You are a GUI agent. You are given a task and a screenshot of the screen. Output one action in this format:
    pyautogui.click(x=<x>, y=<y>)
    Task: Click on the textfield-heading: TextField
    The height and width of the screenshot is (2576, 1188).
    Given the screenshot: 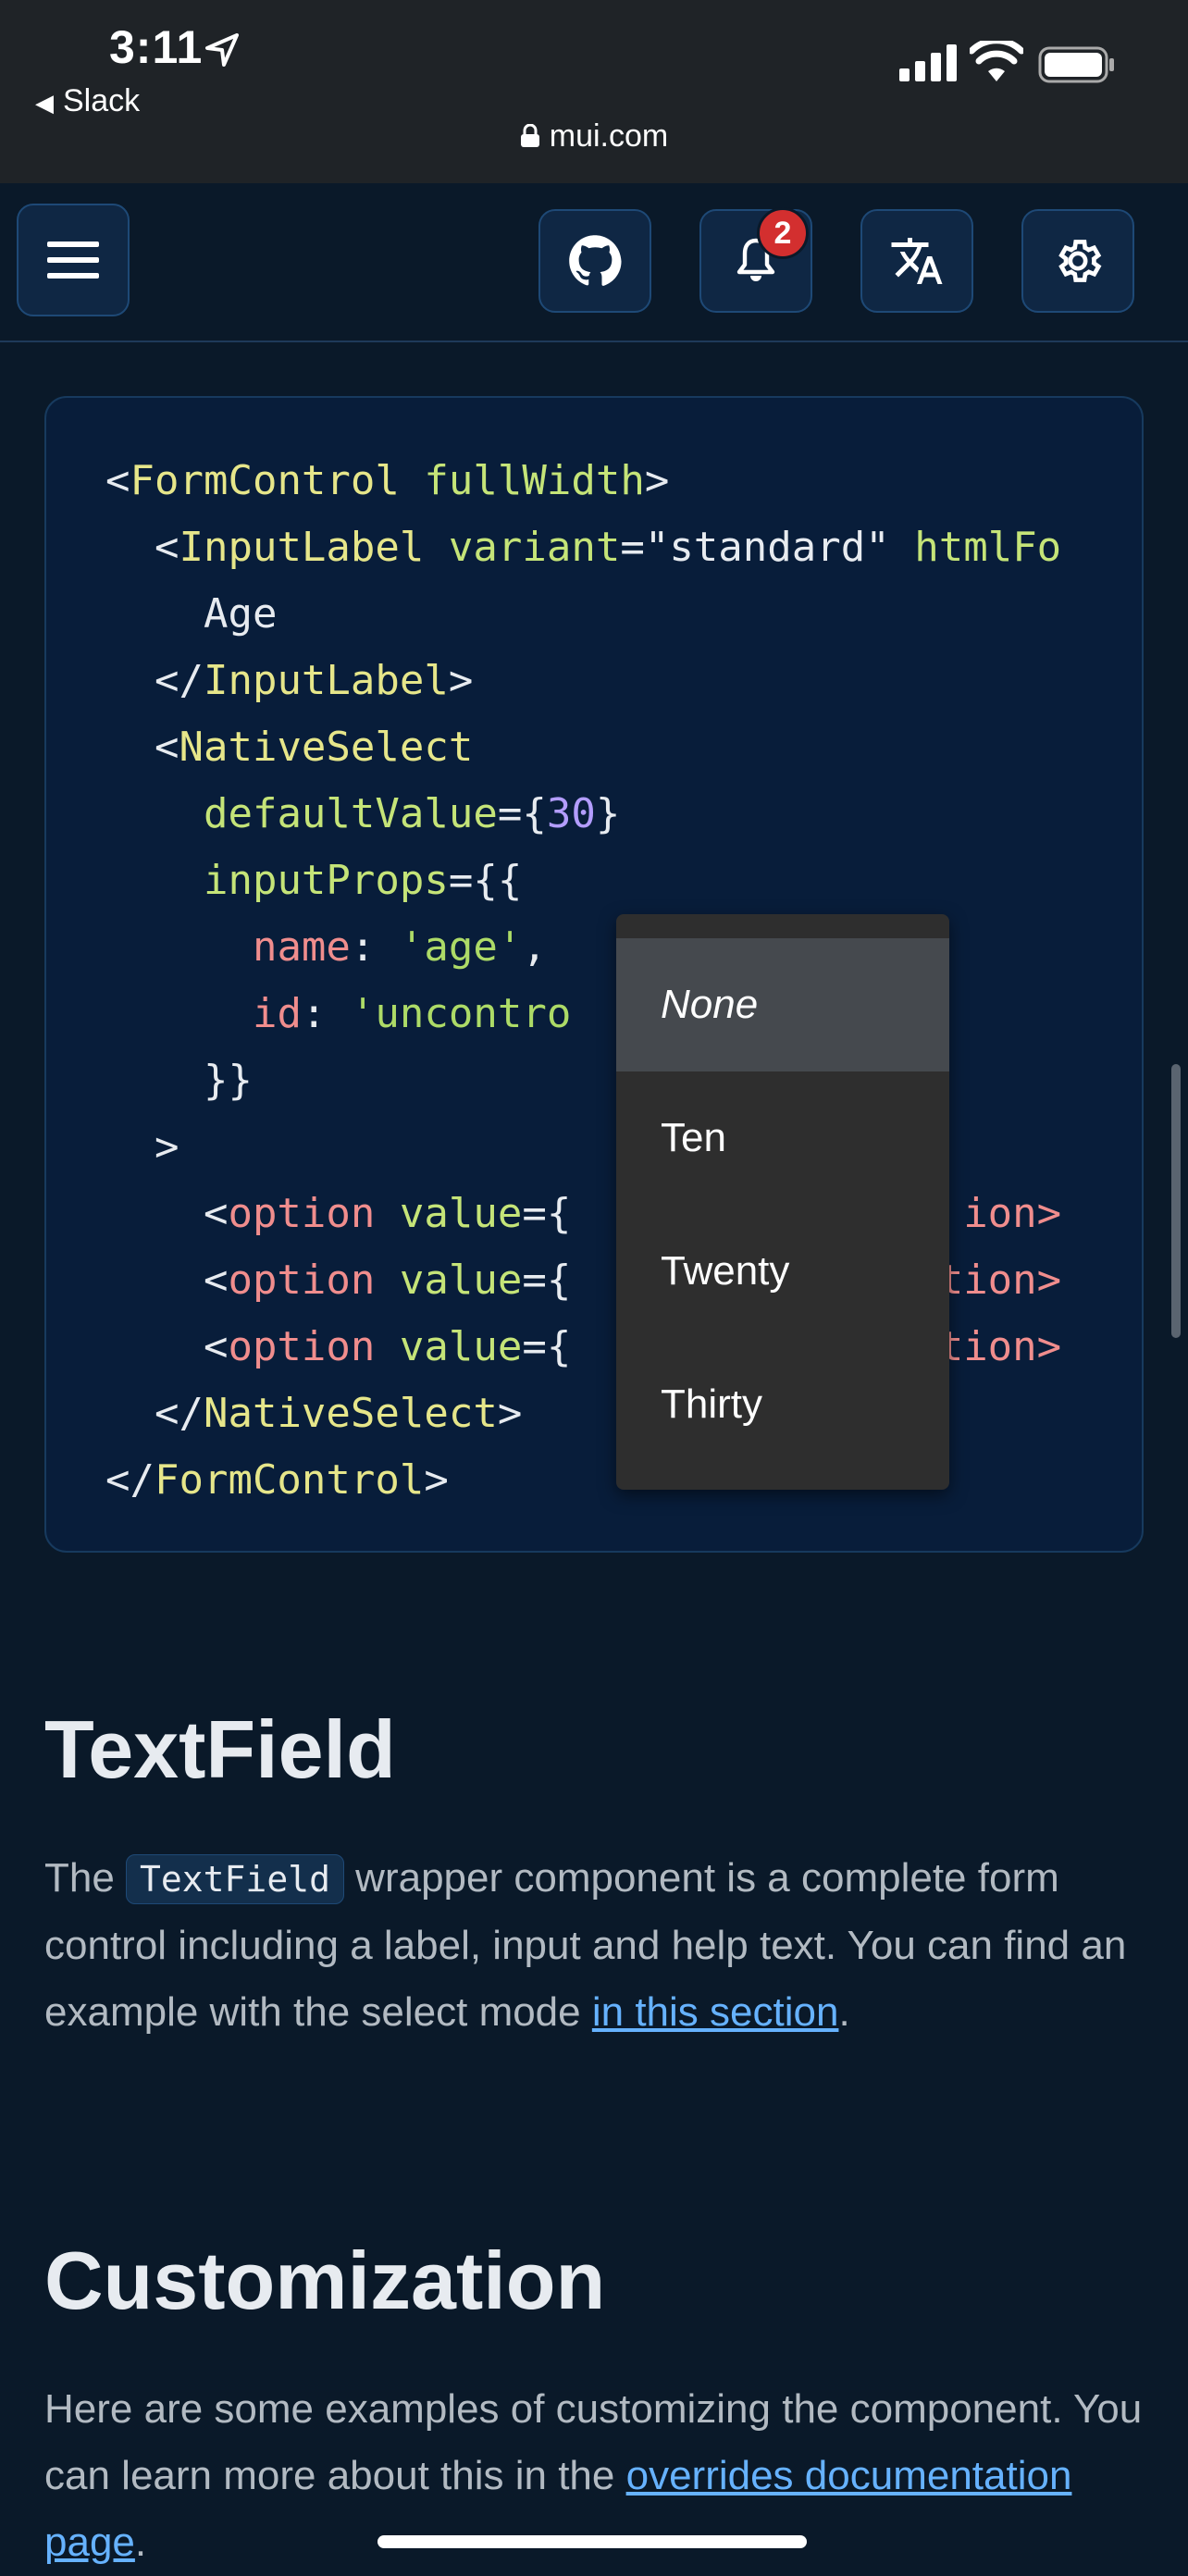 What is the action you would take?
    pyautogui.click(x=220, y=1749)
    